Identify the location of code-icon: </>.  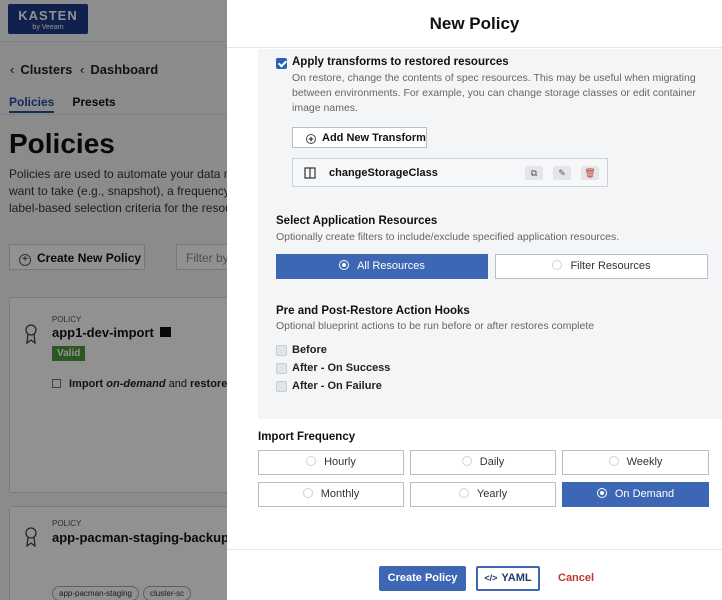
(491, 578).